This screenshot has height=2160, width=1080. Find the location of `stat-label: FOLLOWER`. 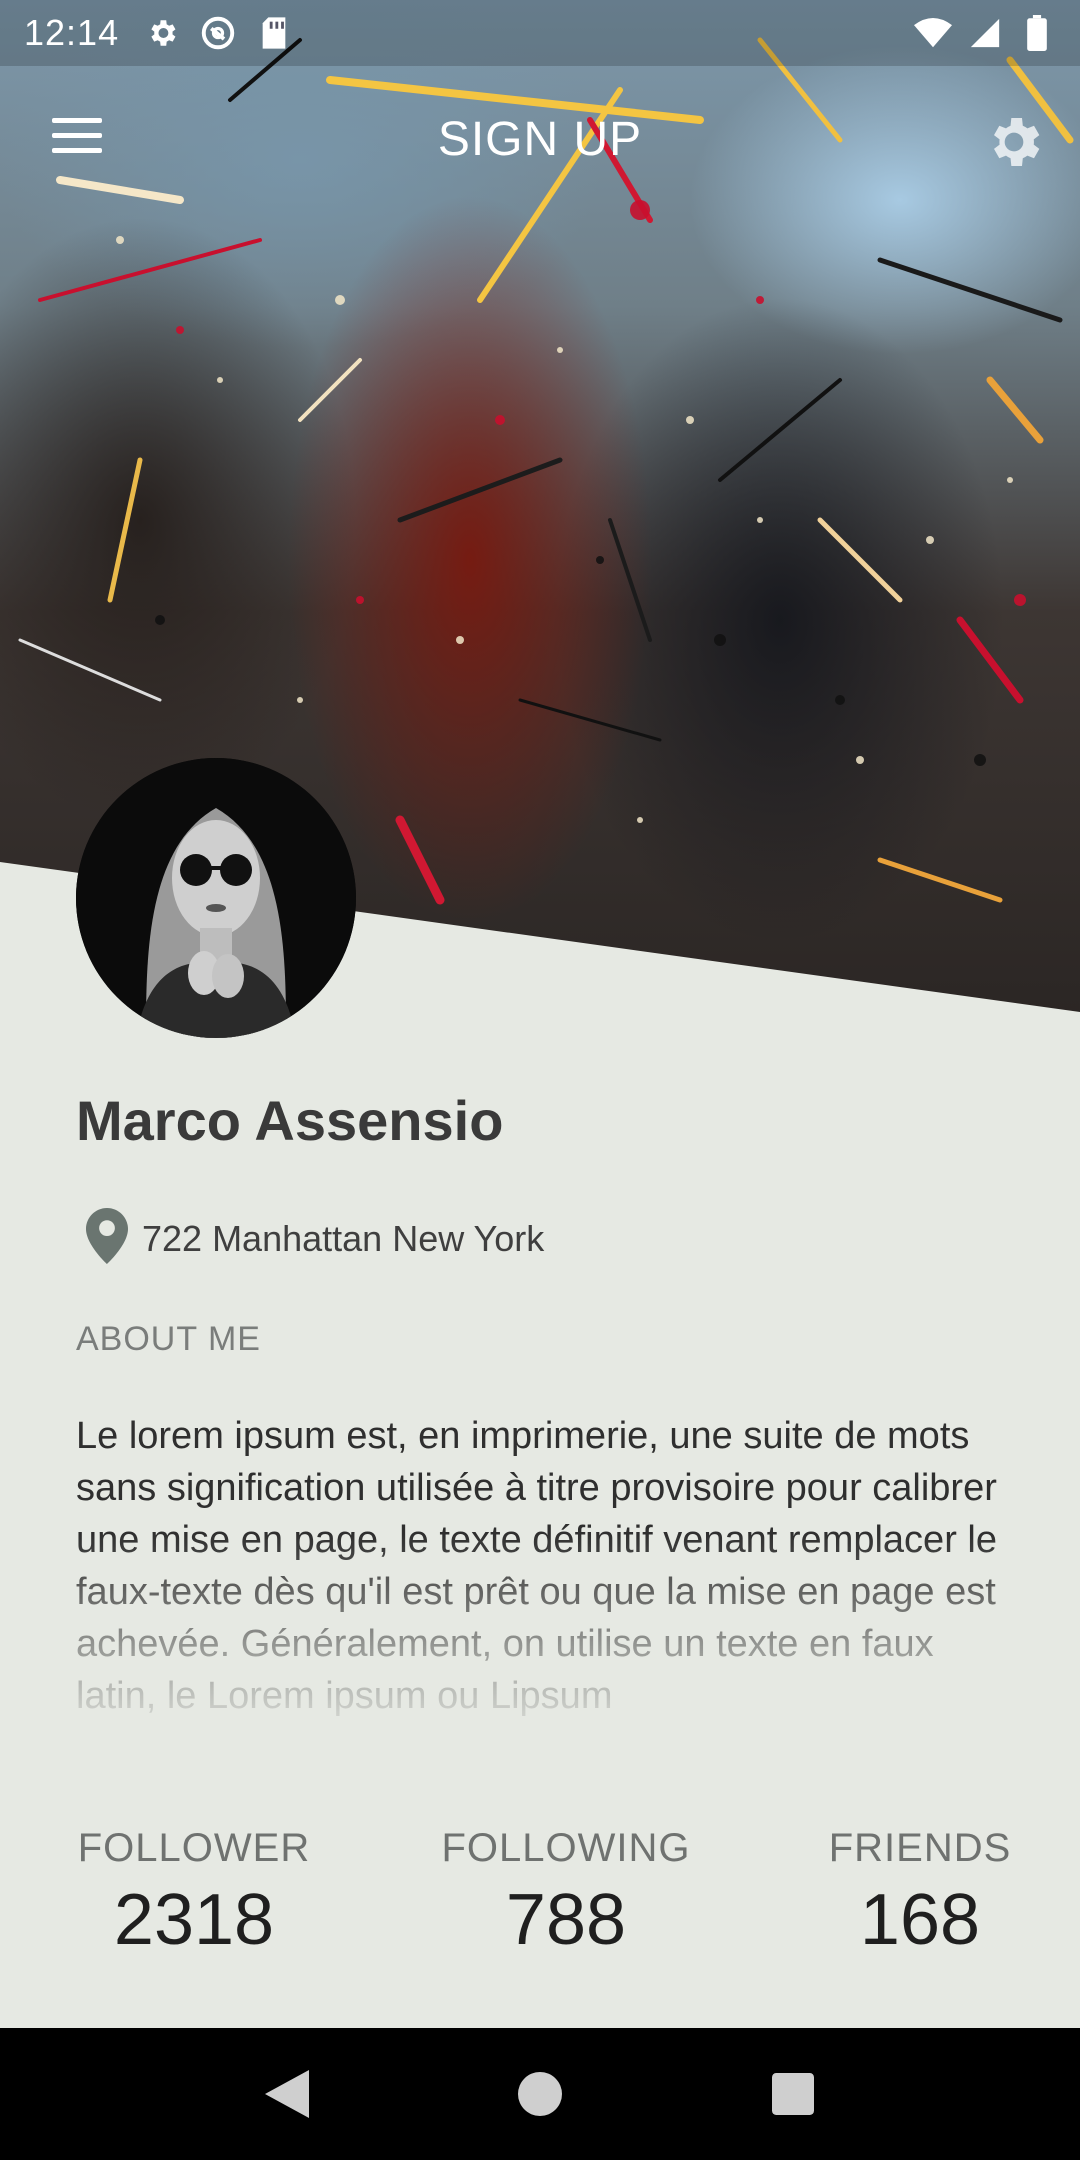

stat-label: FOLLOWER is located at coordinates (194, 1848).